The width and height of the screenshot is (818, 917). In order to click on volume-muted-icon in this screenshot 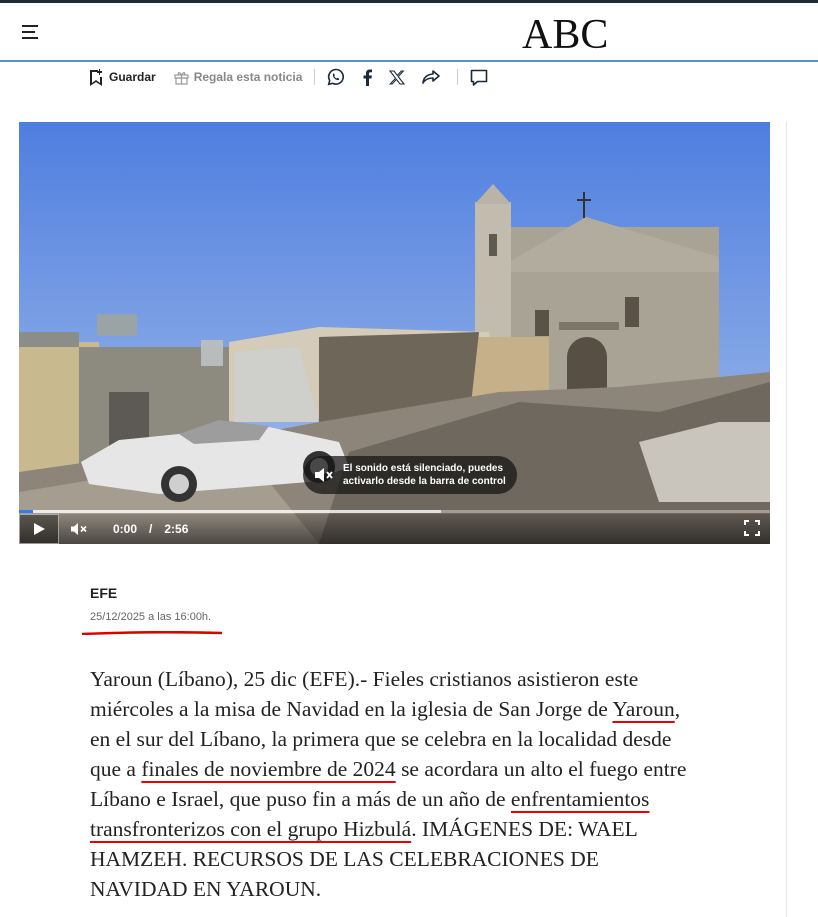, I will do `click(79, 529)`.